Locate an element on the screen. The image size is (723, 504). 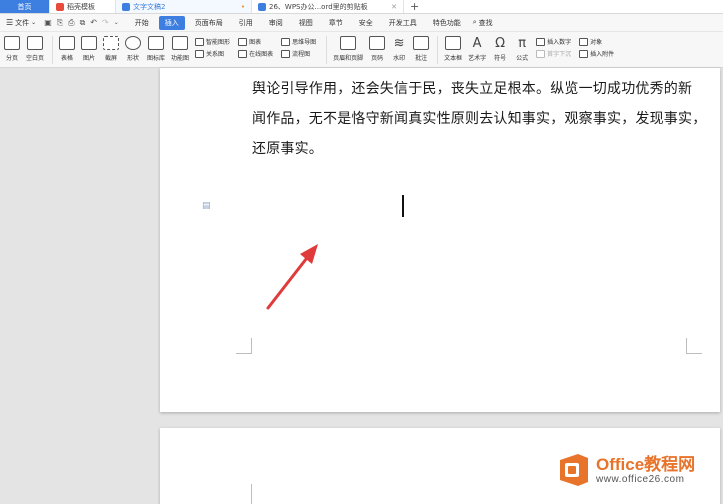
docer-icon is located at coordinates (60, 6).